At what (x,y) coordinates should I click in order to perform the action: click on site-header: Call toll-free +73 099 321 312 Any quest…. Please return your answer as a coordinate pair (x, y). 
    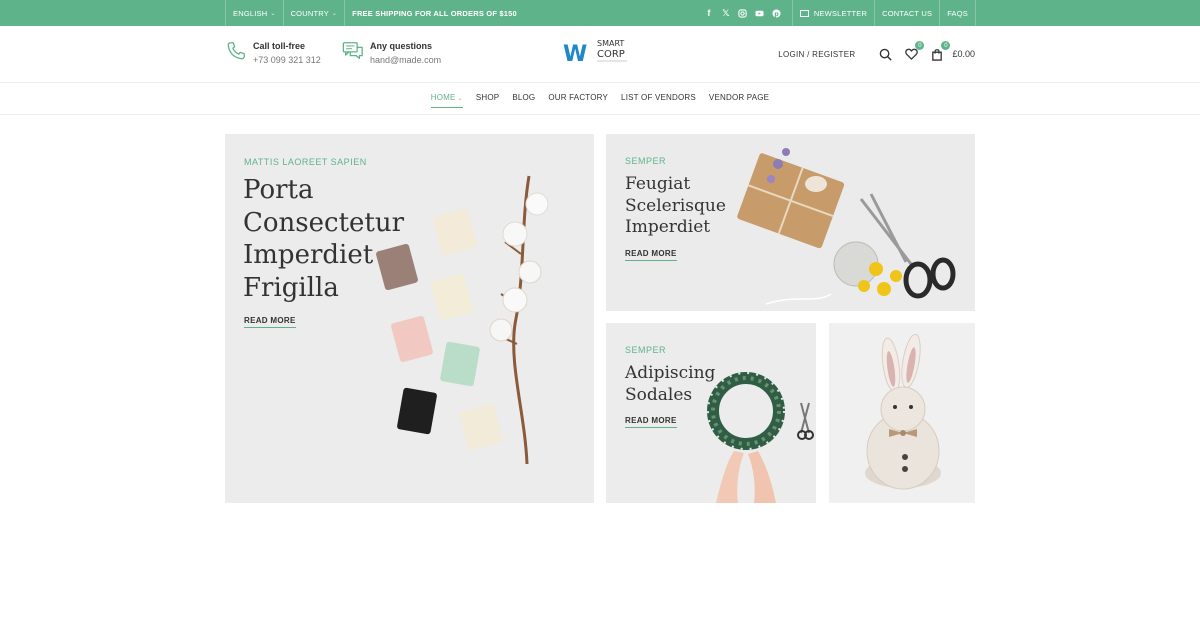
    Looking at the image, I should click on (600, 54).